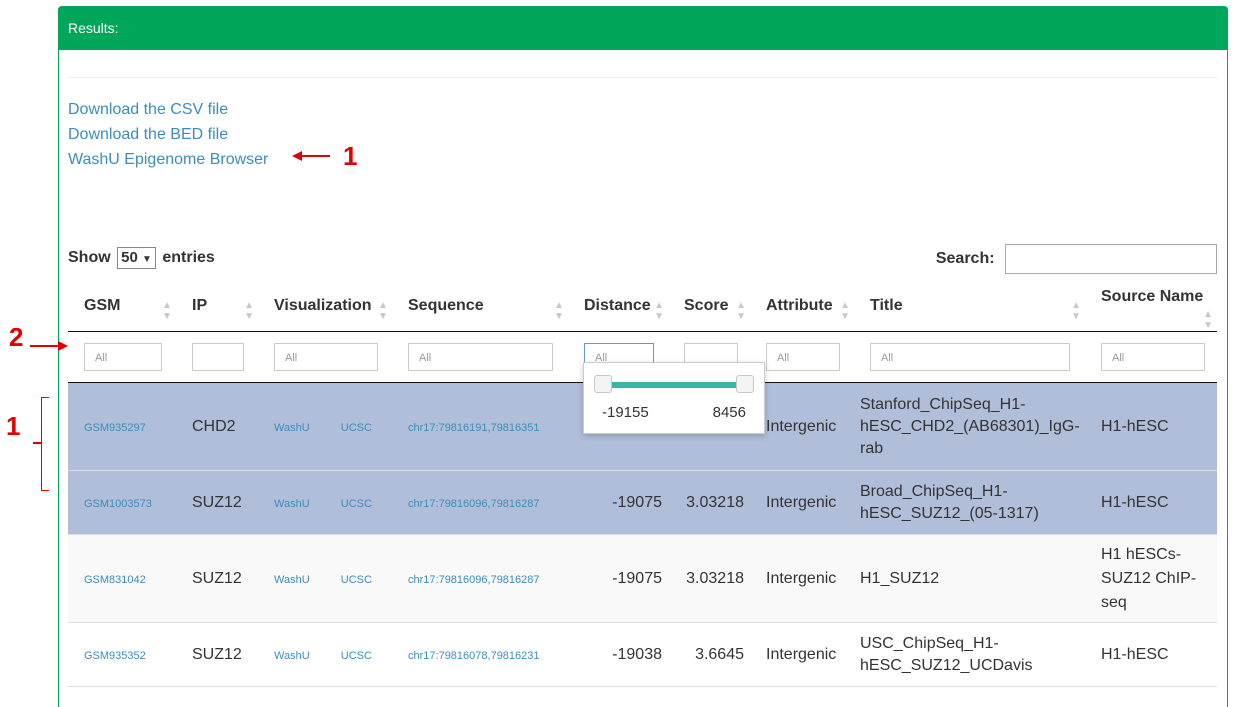  Describe the element at coordinates (480, 357) in the screenshot. I see `filter-sequence: All` at that location.